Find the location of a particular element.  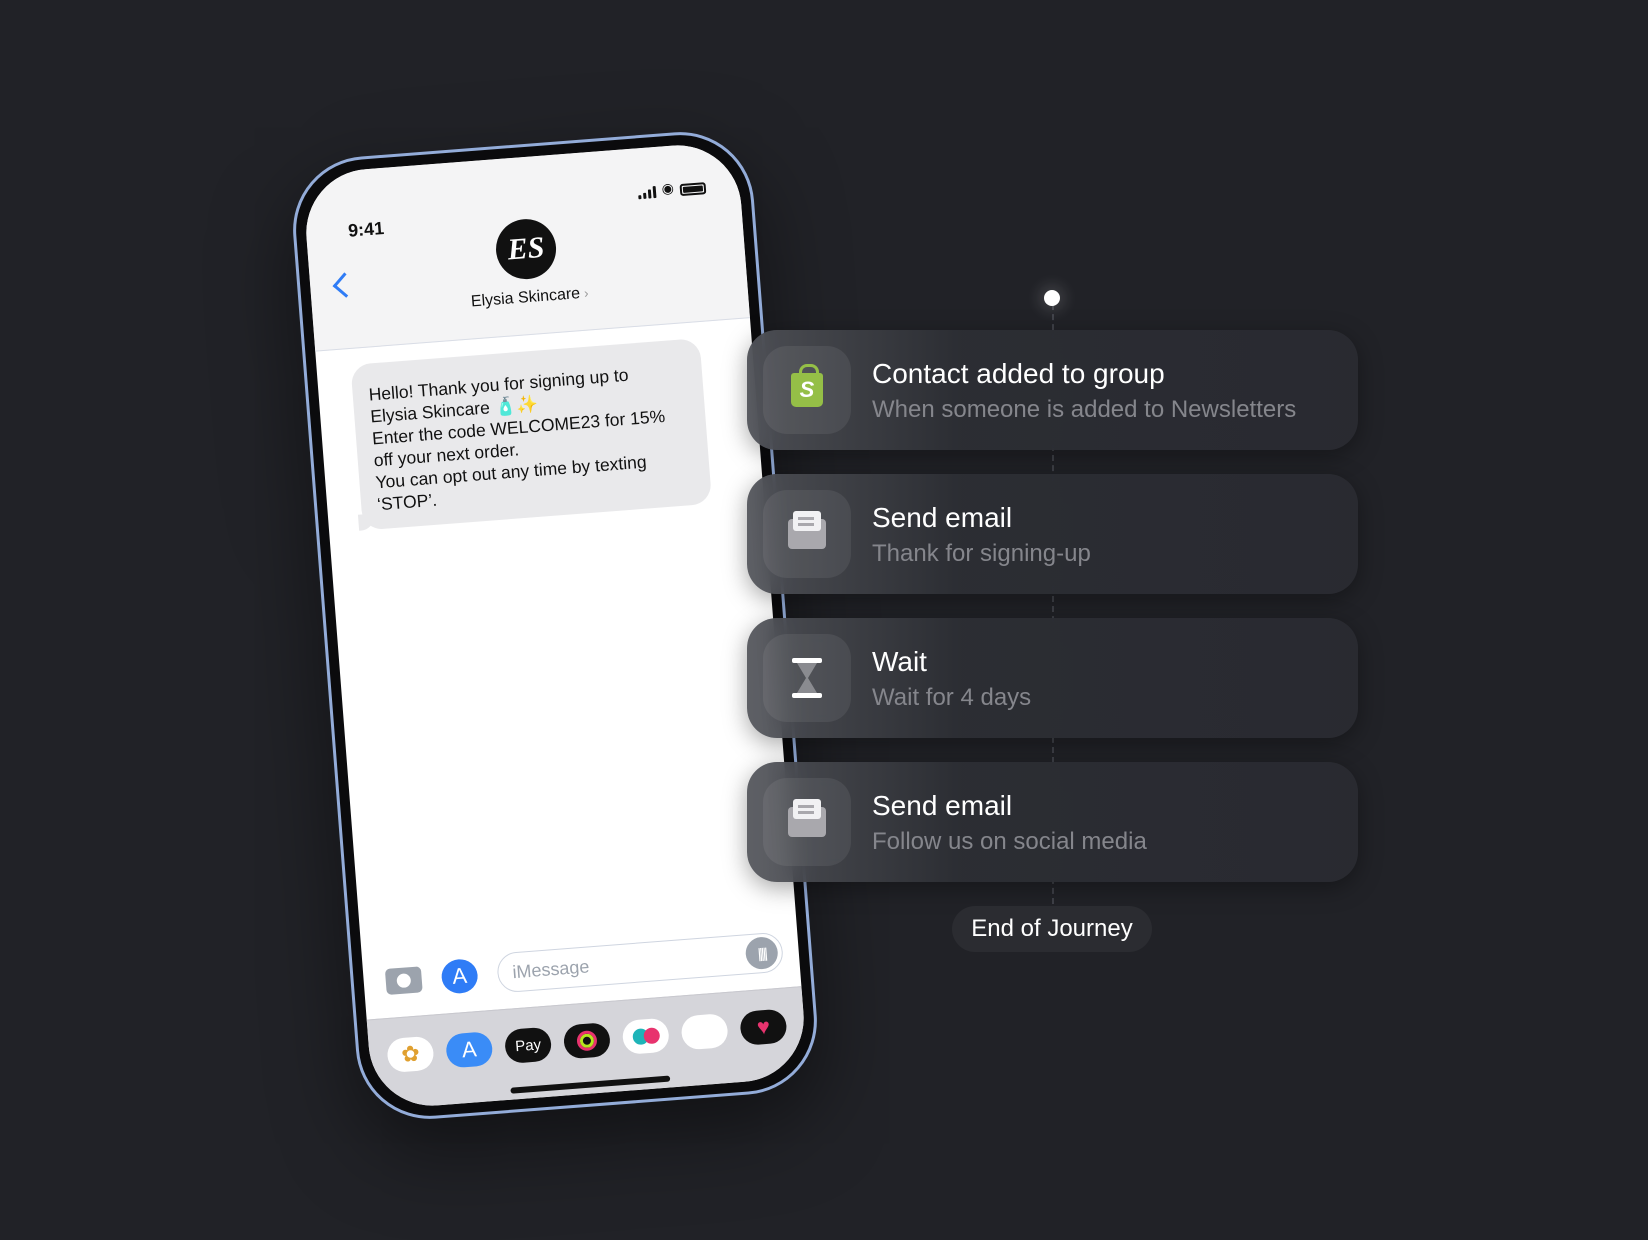

journey-step-wait: Wait Wait for 4 days is located at coordinates (1052, 678).